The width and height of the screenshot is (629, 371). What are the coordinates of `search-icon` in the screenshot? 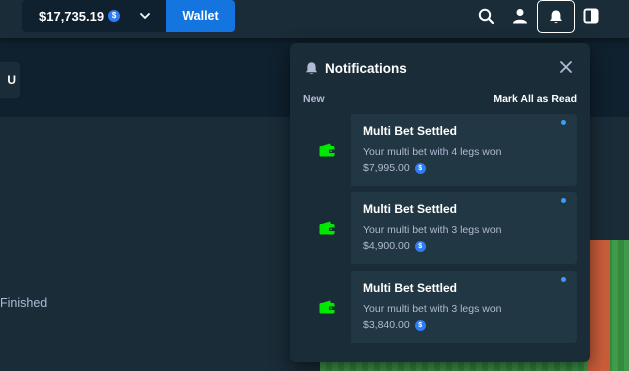 It's located at (486, 16).